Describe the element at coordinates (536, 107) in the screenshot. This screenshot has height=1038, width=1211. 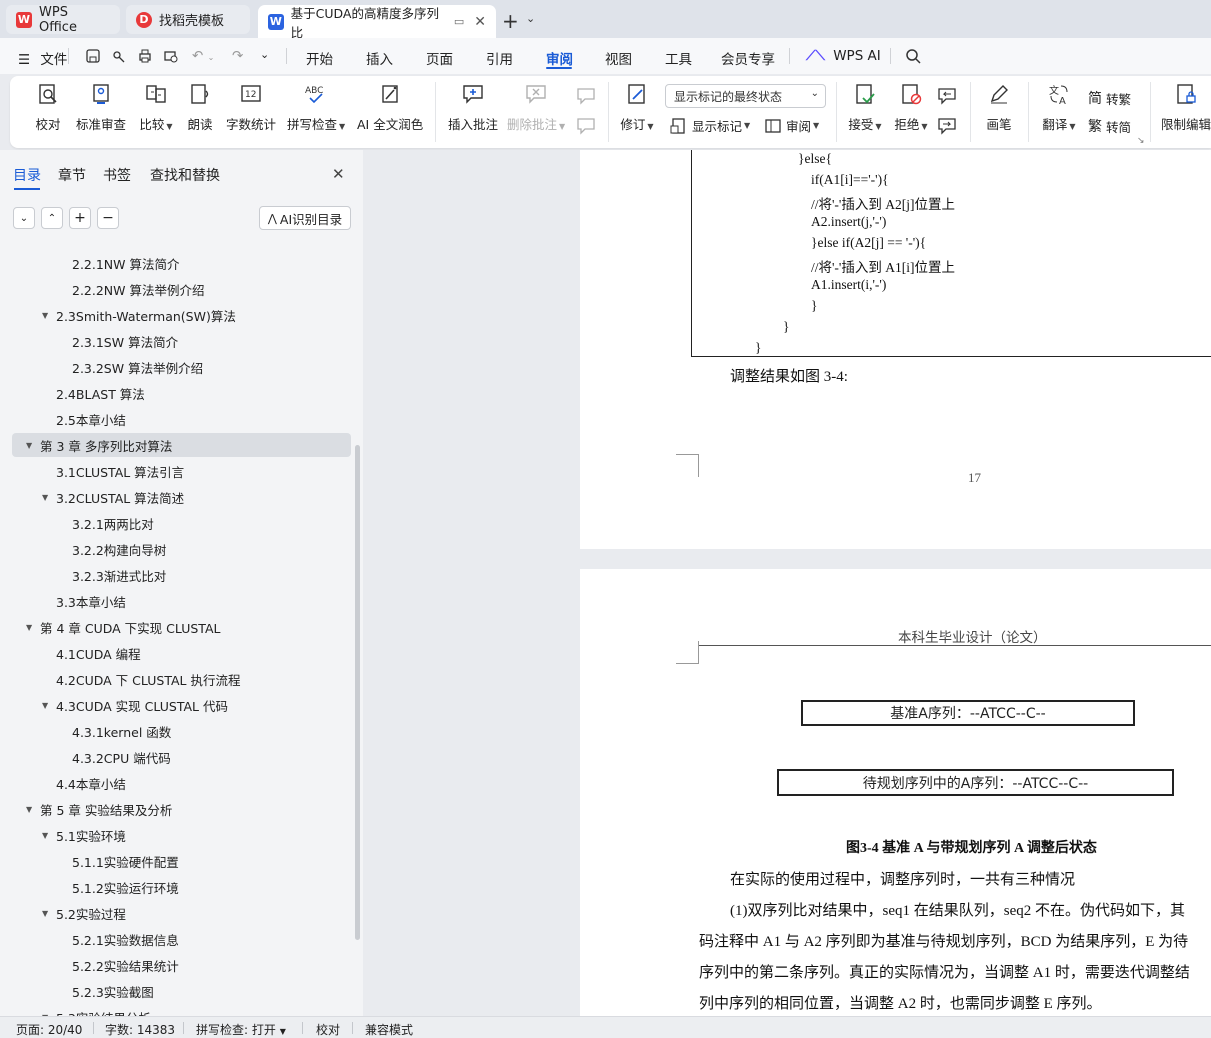
I see `delete-comment-button: 删除批注 ▼` at that location.